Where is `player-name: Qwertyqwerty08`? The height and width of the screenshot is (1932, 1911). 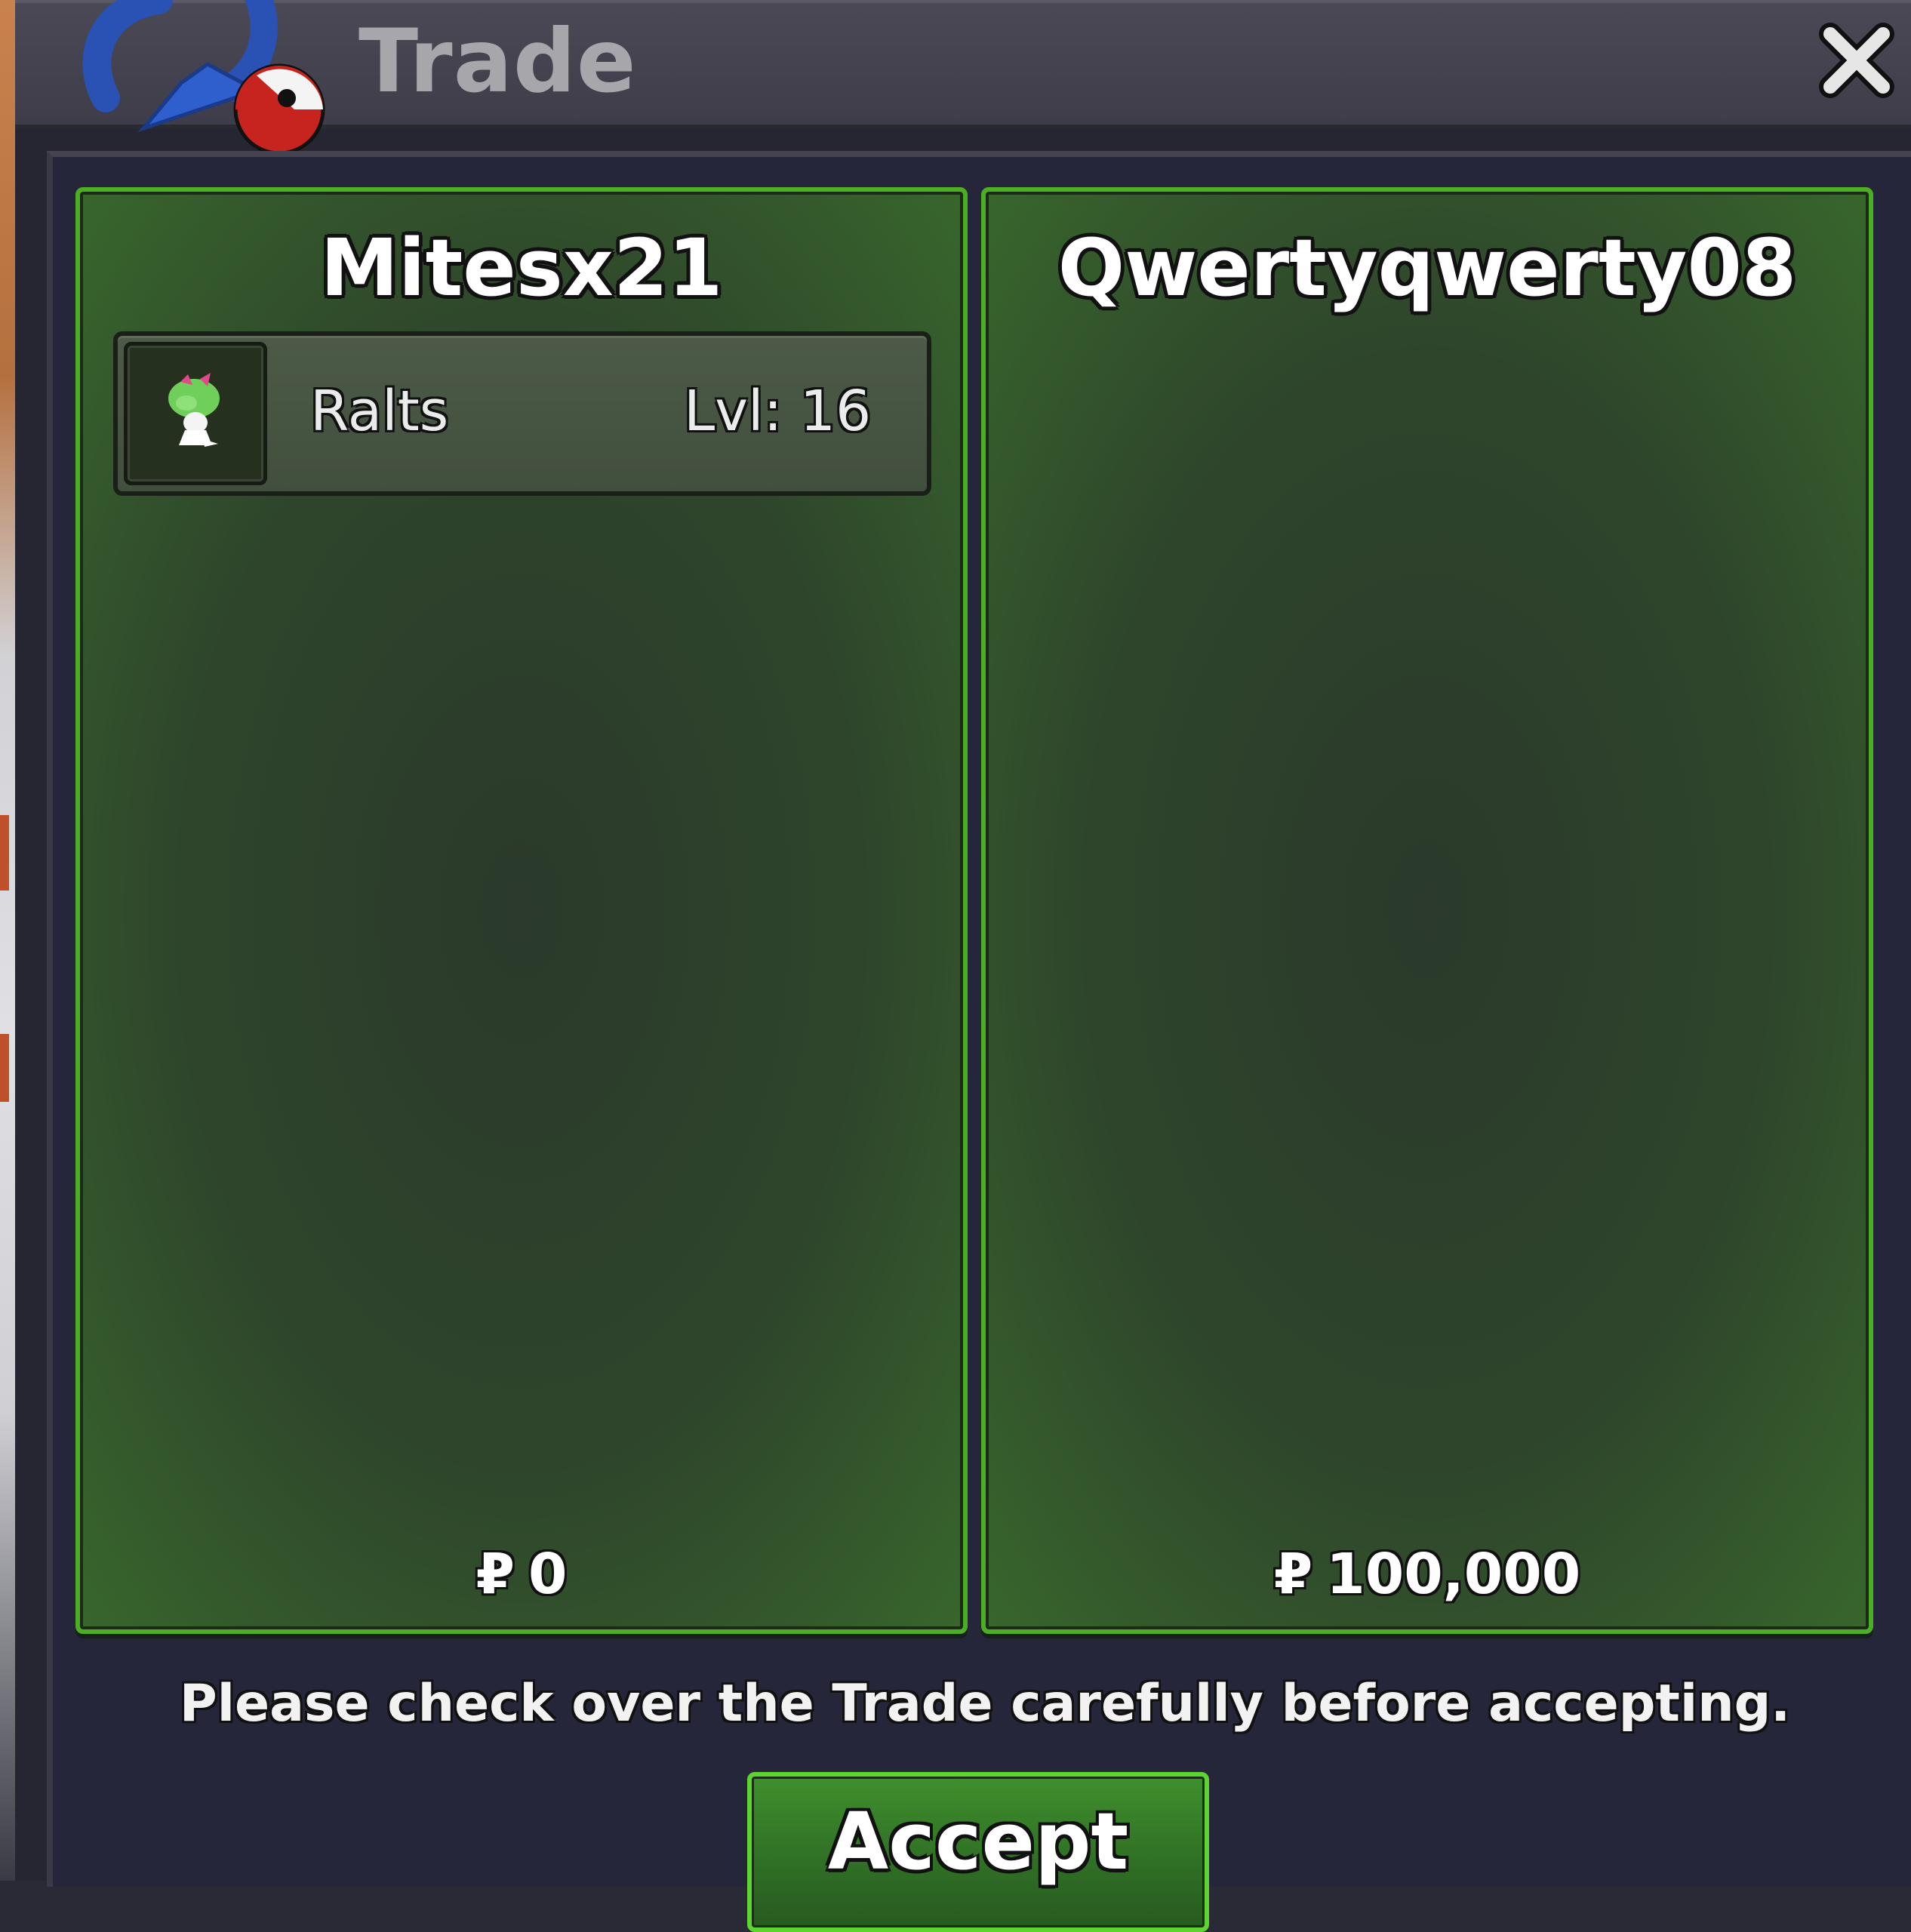
player-name: Qwertyqwerty08 is located at coordinates (1427, 268).